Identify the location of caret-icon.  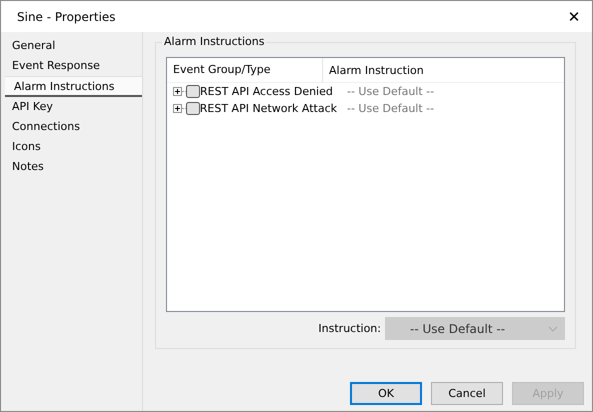
(553, 329).